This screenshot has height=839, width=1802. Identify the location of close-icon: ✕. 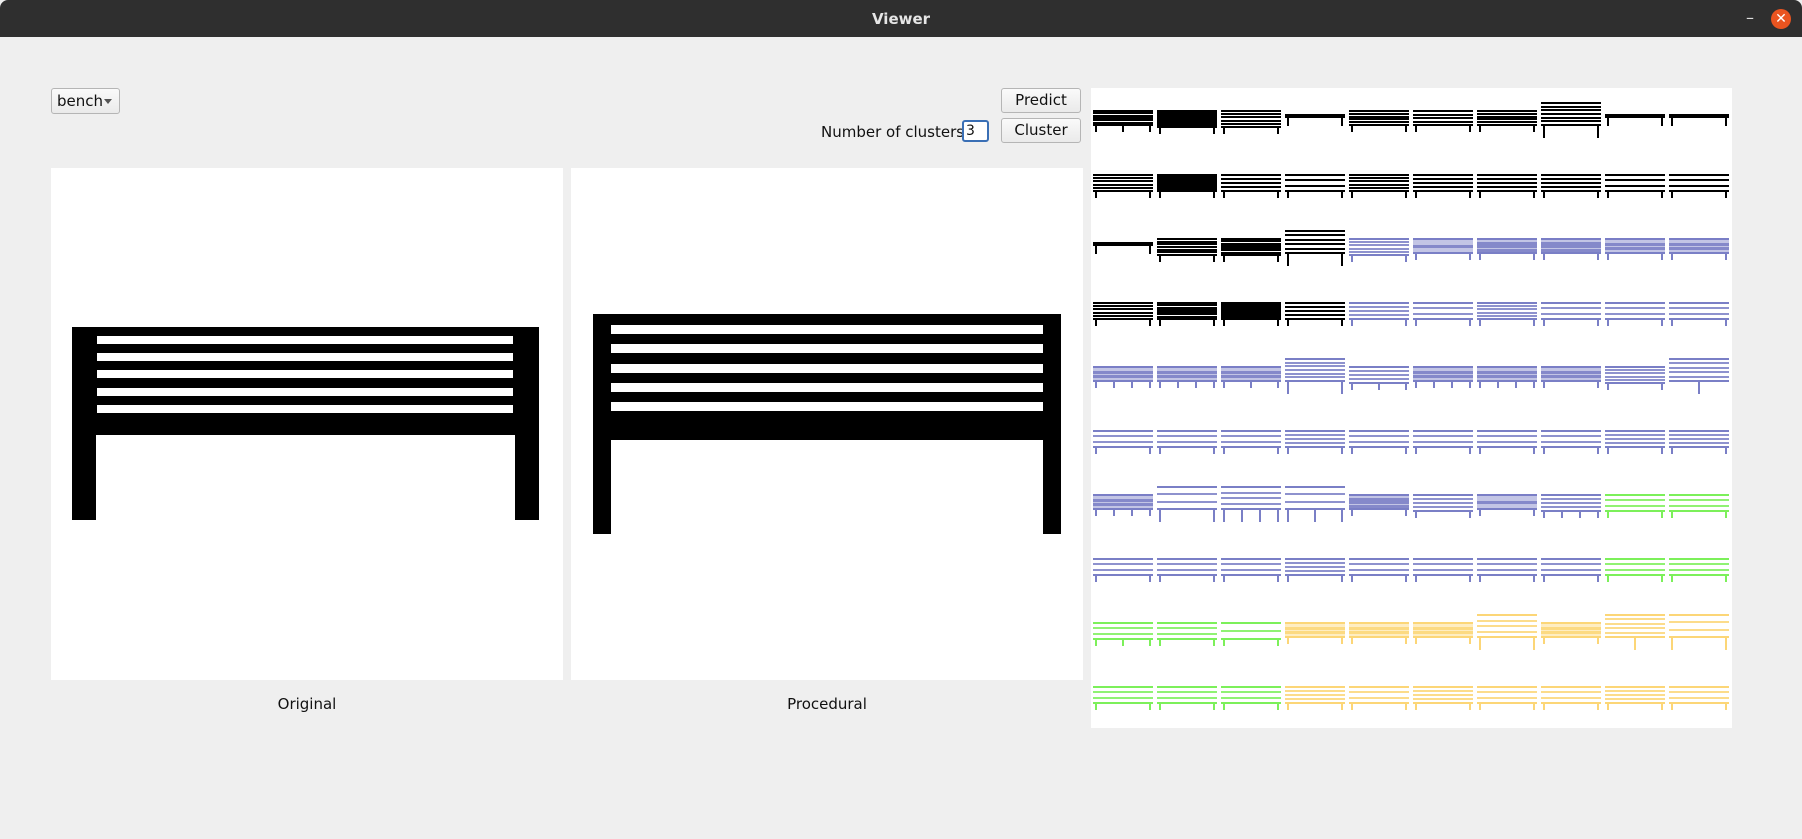
(1781, 19).